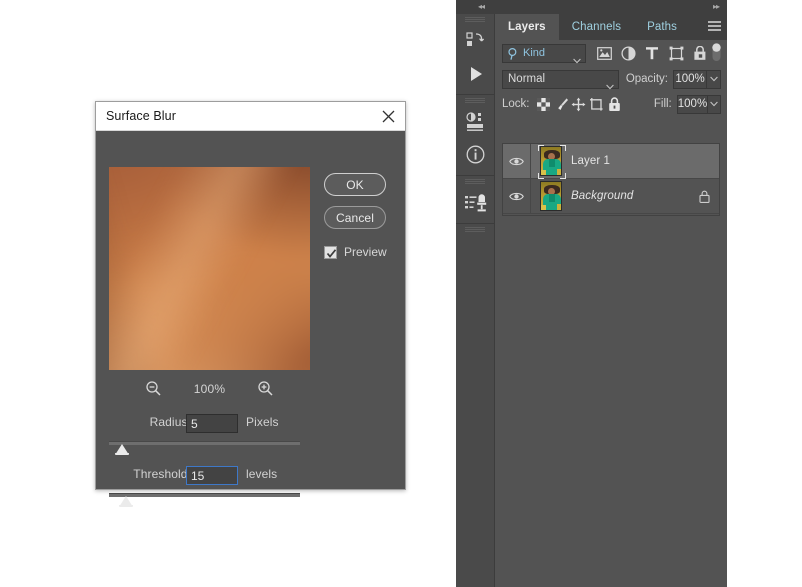 This screenshot has height=587, width=802. What do you see at coordinates (534, 53) in the screenshot?
I see `filter-kind-label: Kind` at bounding box center [534, 53].